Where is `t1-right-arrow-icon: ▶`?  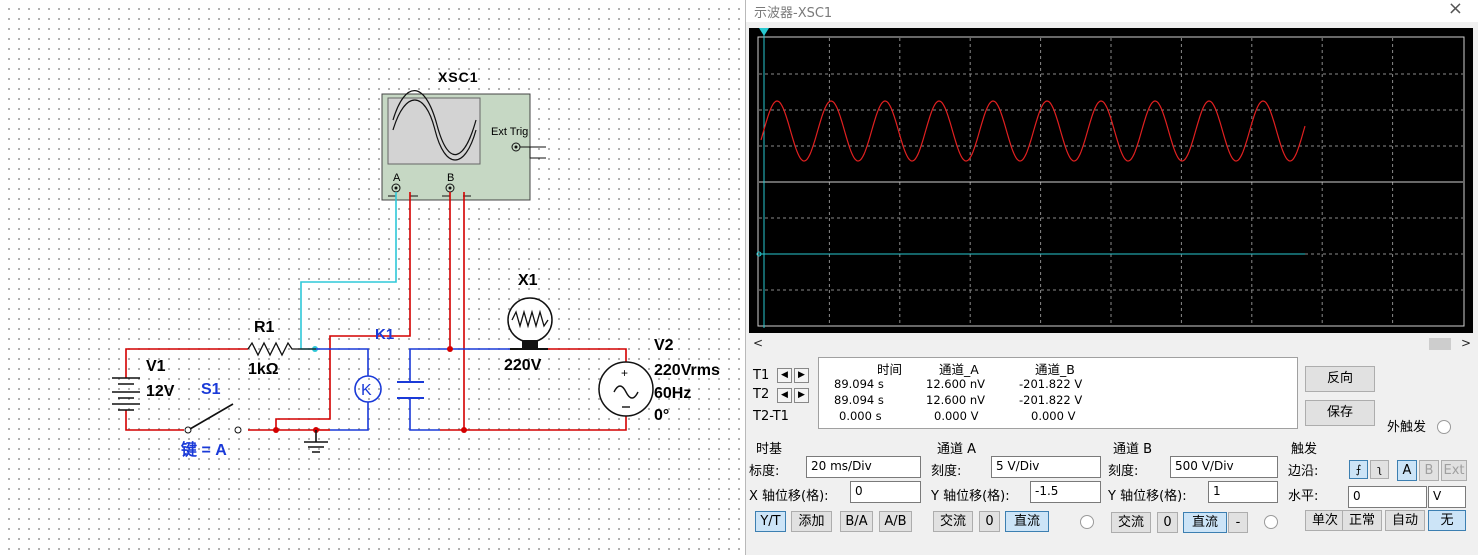 t1-right-arrow-icon: ▶ is located at coordinates (801, 375).